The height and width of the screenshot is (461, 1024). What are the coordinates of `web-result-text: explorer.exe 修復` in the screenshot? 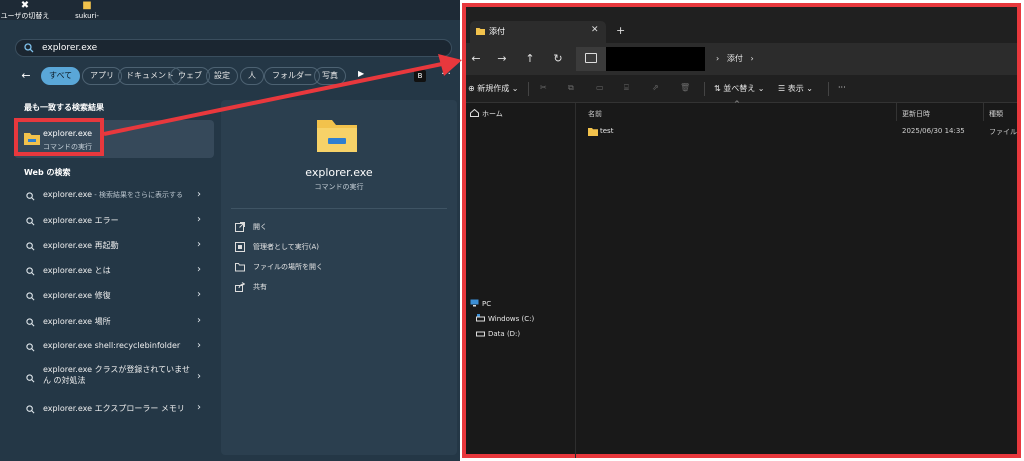 It's located at (77, 295).